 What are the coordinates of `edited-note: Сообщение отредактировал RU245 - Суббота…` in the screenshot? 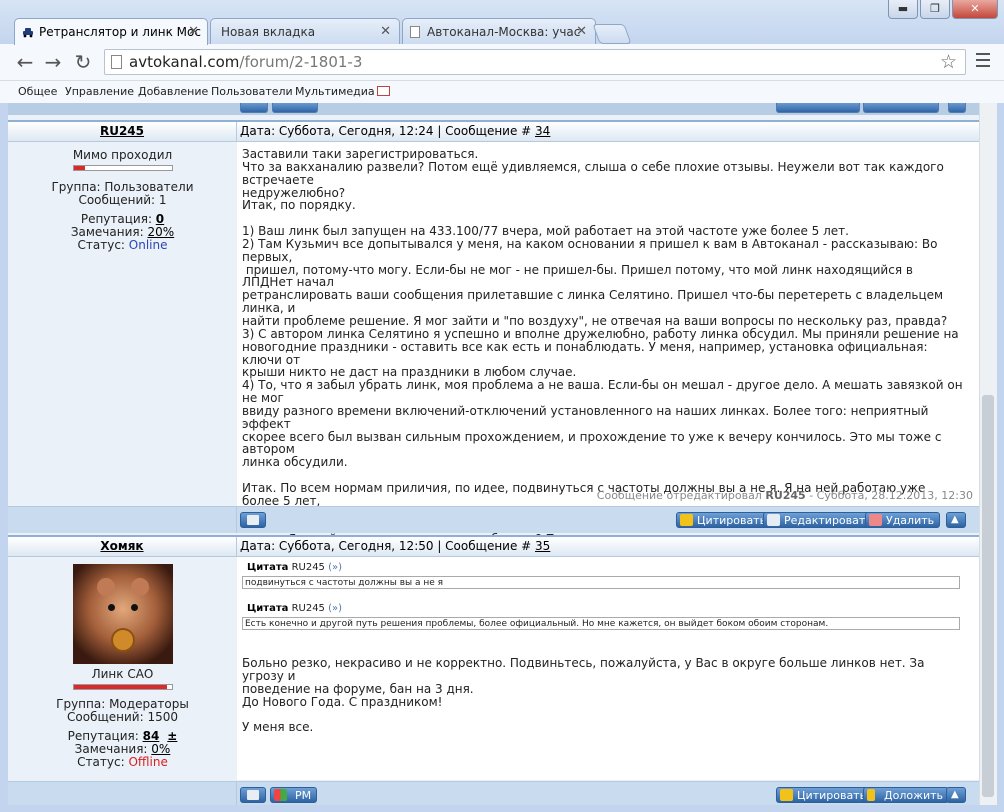 It's located at (784, 495).